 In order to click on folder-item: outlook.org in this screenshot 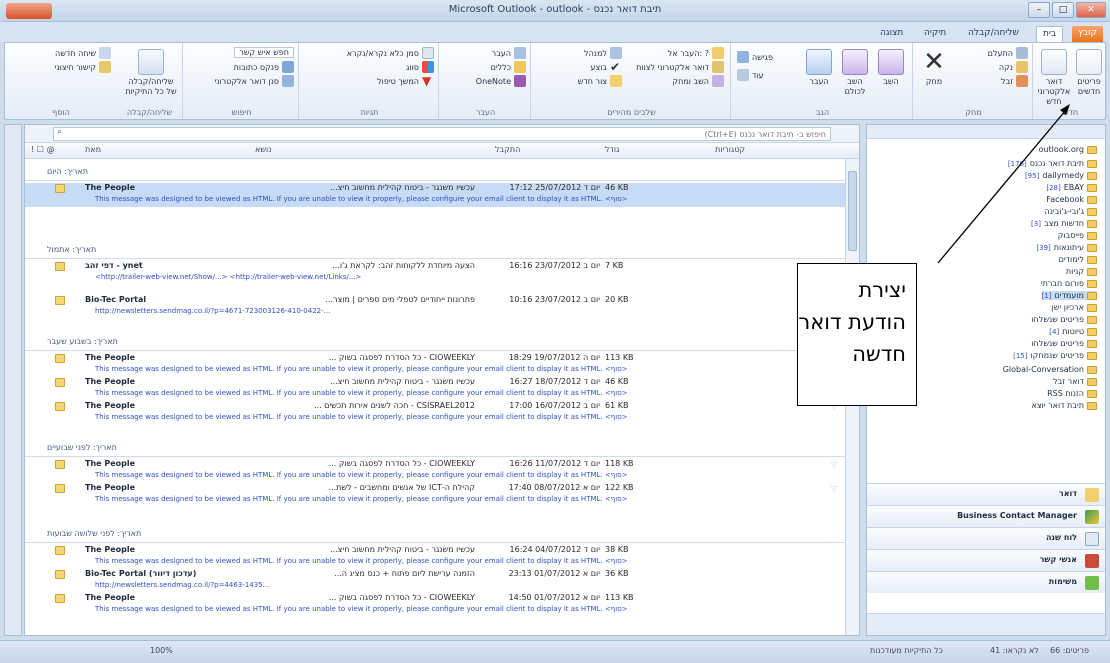, I will do `click(1066, 149)`.